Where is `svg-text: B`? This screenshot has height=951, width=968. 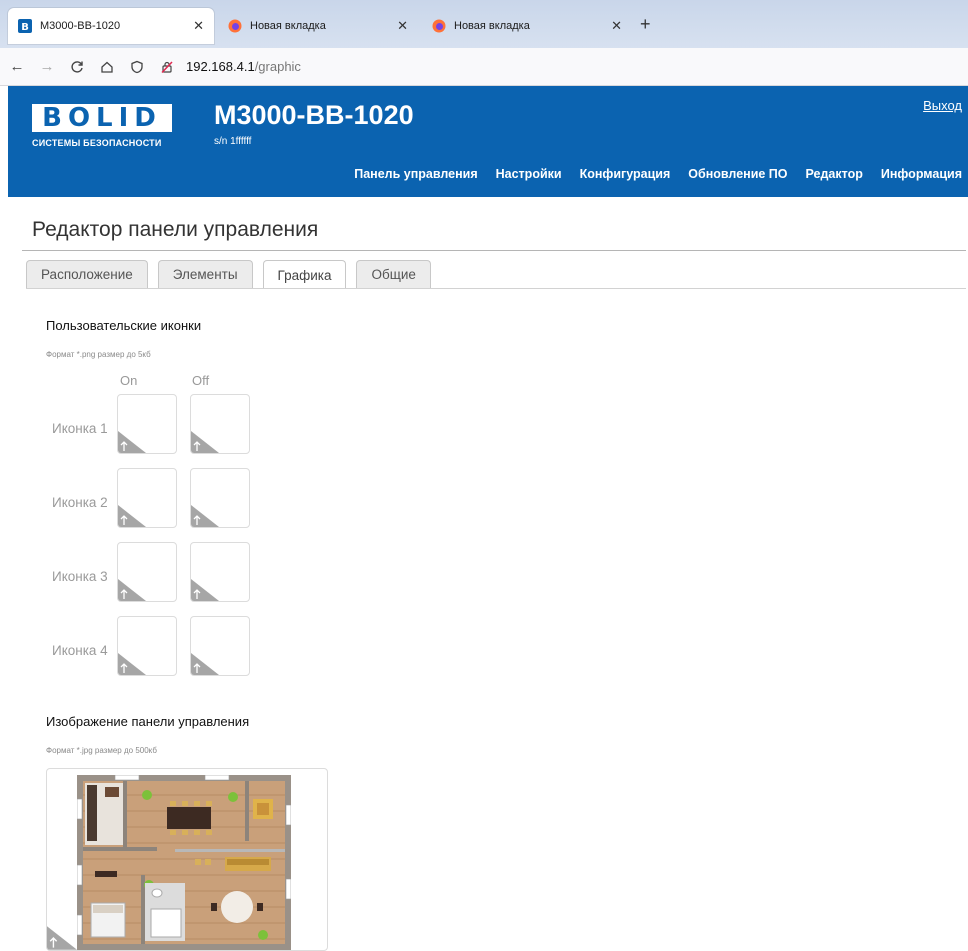 svg-text: B is located at coordinates (25, 27).